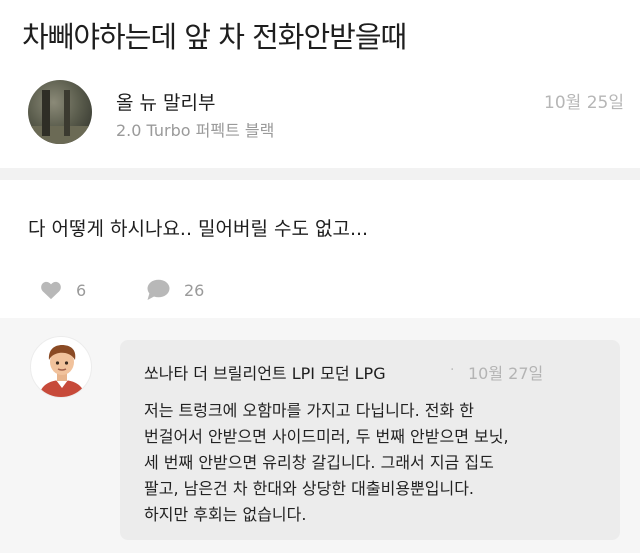 This screenshot has width=640, height=553. What do you see at coordinates (194, 290) in the screenshot?
I see `comment-count: 26` at bounding box center [194, 290].